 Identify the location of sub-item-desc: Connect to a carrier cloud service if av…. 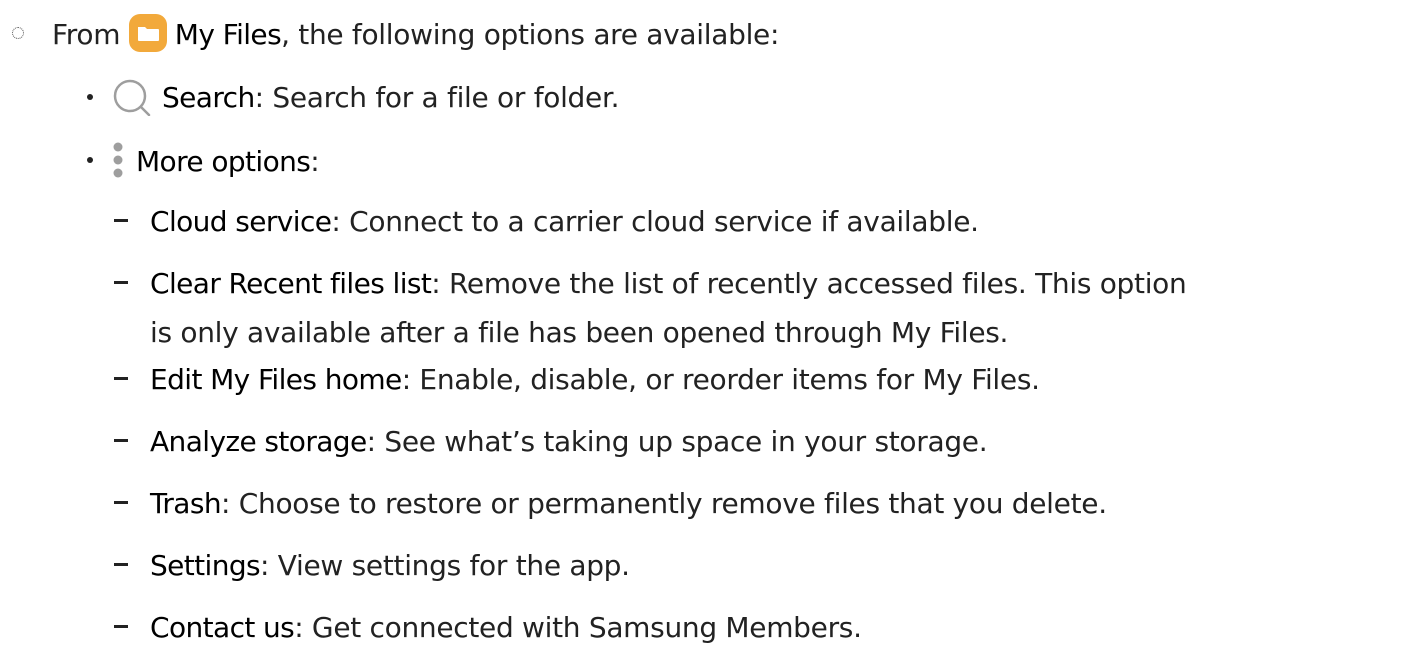
(659, 221).